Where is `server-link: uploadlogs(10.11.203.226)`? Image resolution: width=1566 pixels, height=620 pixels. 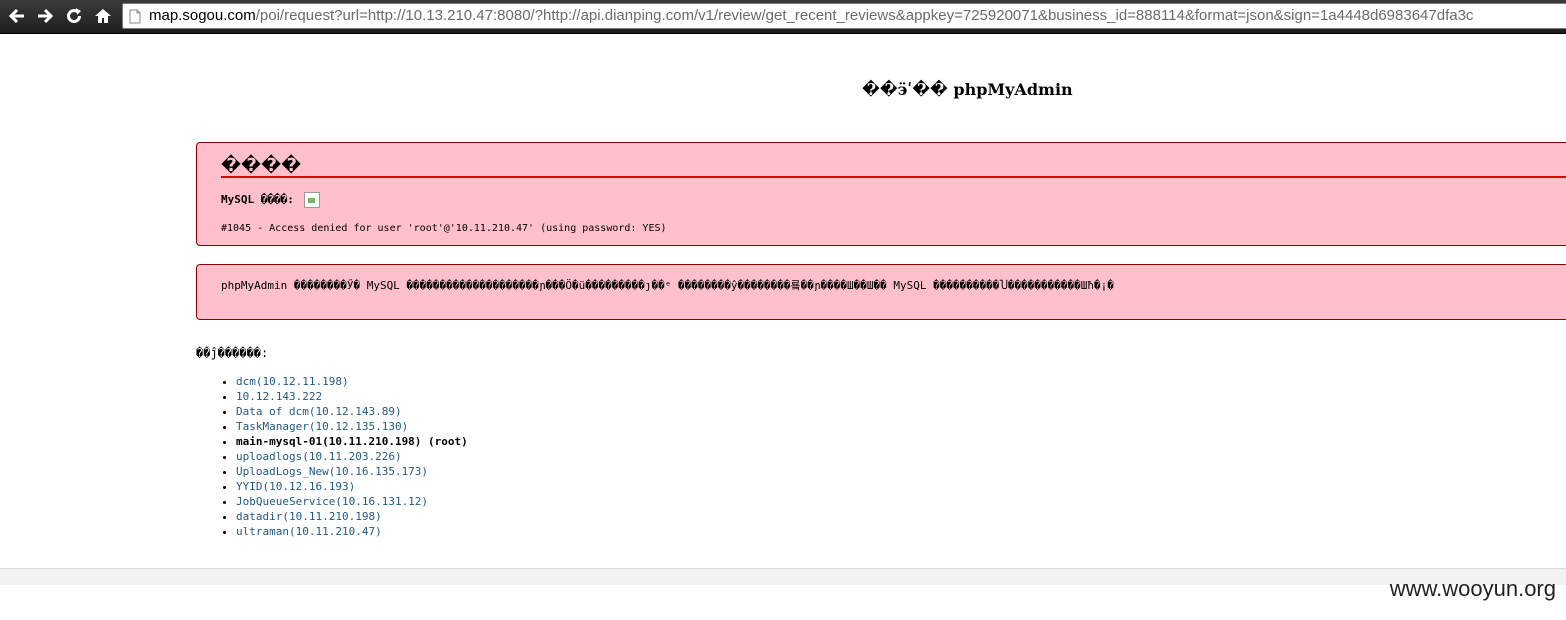 server-link: uploadlogs(10.11.203.226) is located at coordinates (319, 456).